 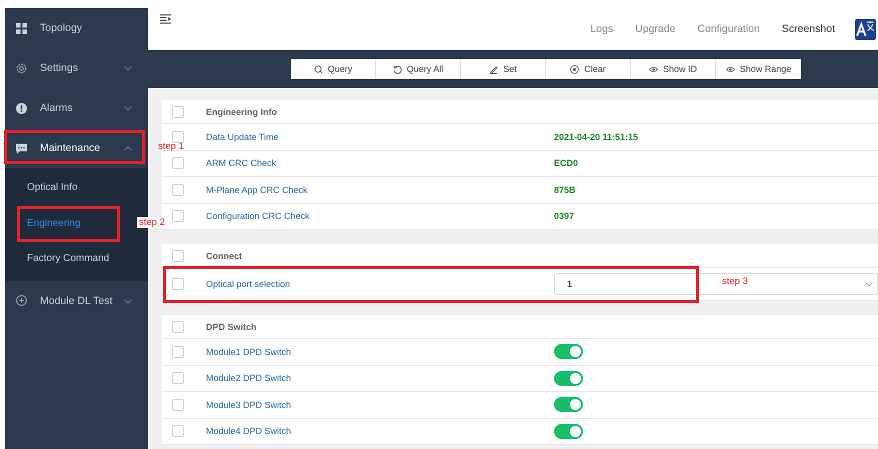 I want to click on parameter-label: Module4 DPD Switch, so click(x=249, y=431).